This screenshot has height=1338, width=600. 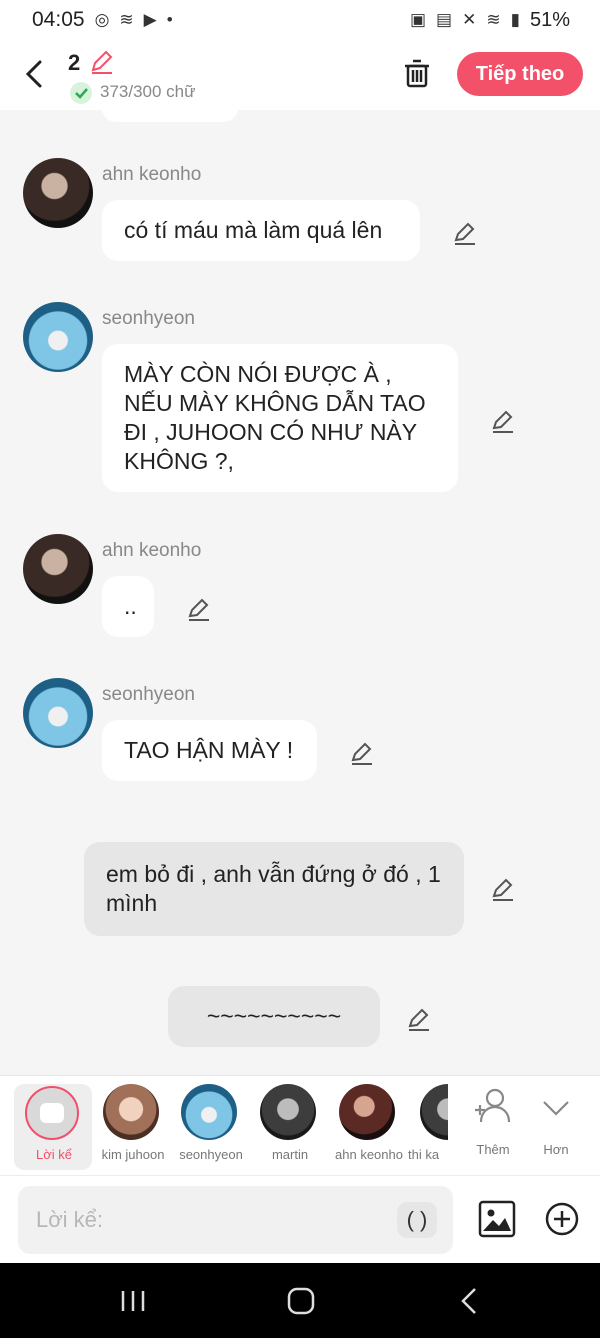 I want to click on back-arrow-icon, so click(x=33, y=74).